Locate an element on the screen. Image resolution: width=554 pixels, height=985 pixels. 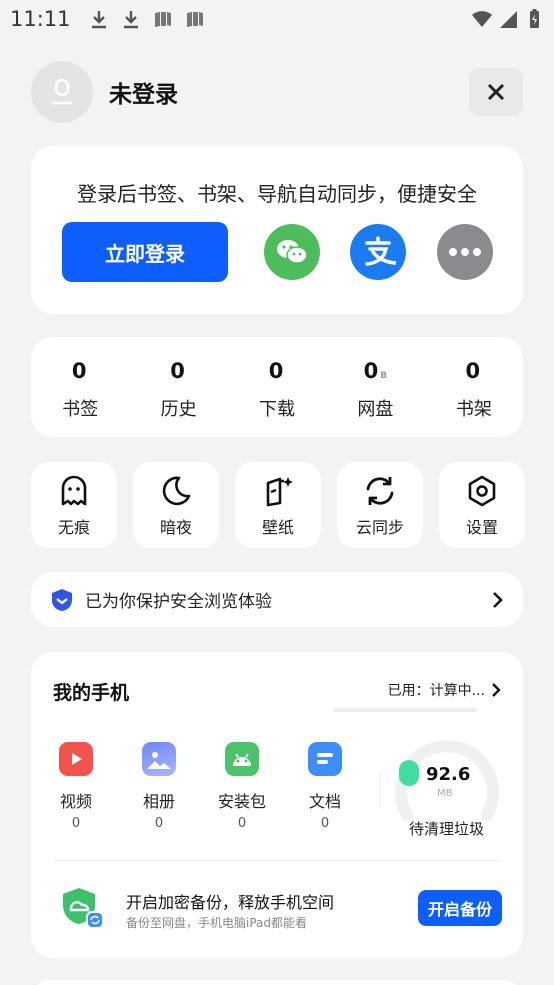
close-button is located at coordinates (496, 92).